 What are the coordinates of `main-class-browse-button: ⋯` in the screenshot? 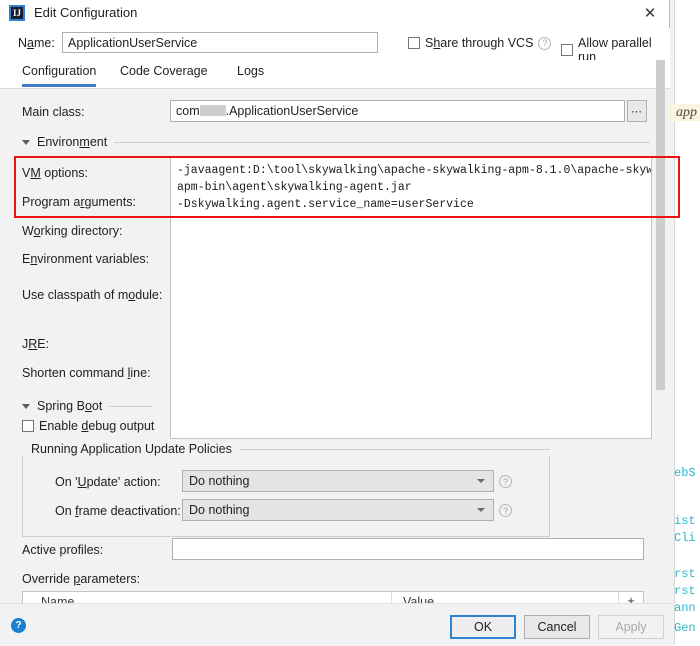 It's located at (637, 111).